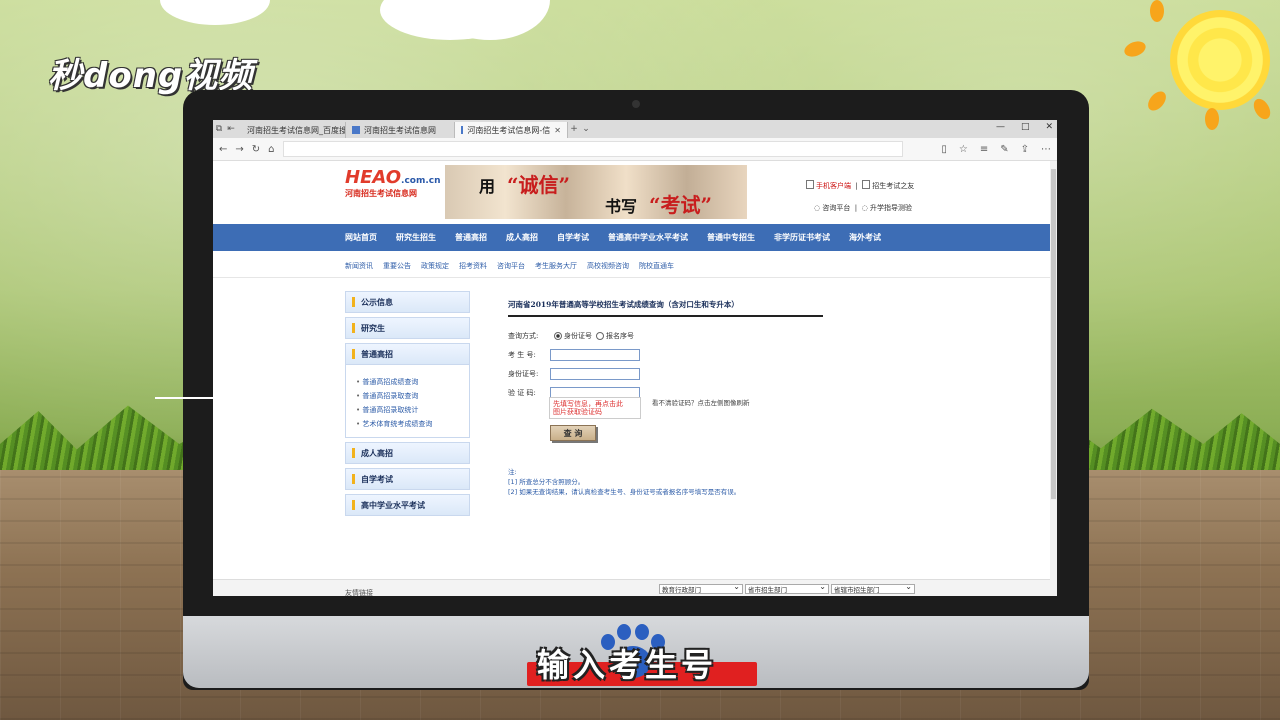 The width and height of the screenshot is (1280, 720). I want to click on subnav-item: 政策规定, so click(435, 266).